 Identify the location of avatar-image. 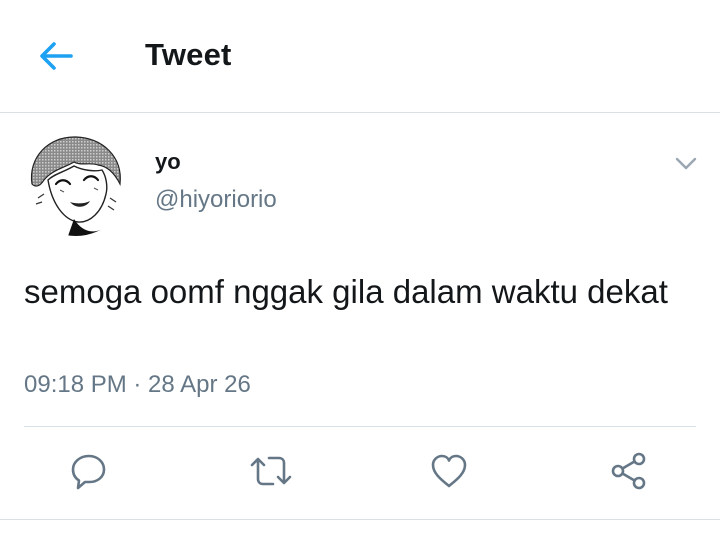
(76, 184).